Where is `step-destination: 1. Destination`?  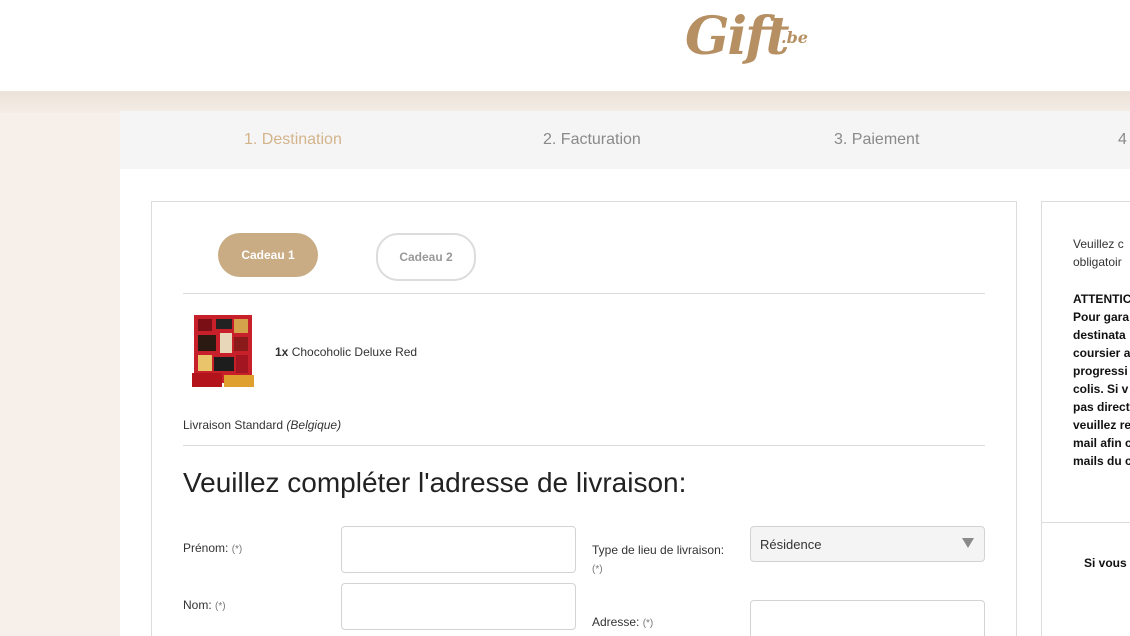 step-destination: 1. Destination is located at coordinates (293, 140).